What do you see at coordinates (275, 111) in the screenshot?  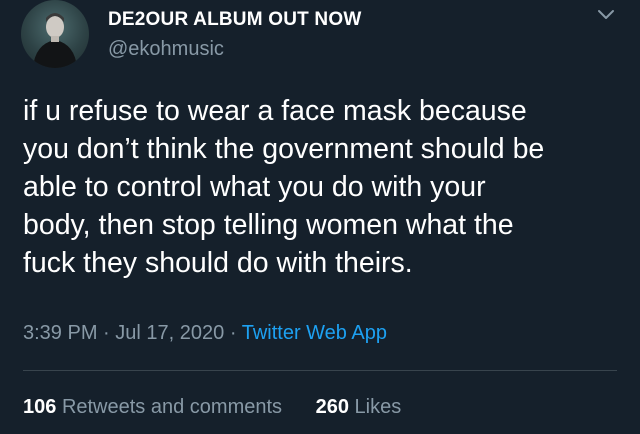 I see `tweet-text-line: if u refuse to wear a face mask because` at bounding box center [275, 111].